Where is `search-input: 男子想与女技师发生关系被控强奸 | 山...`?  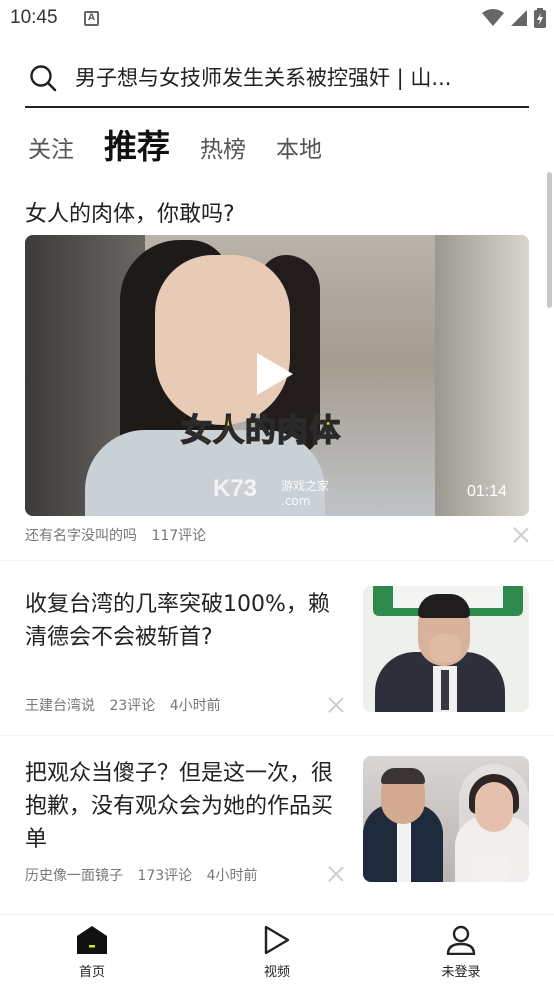 search-input: 男子想与女技师发生关系被控强奸 | 山... is located at coordinates (300, 77).